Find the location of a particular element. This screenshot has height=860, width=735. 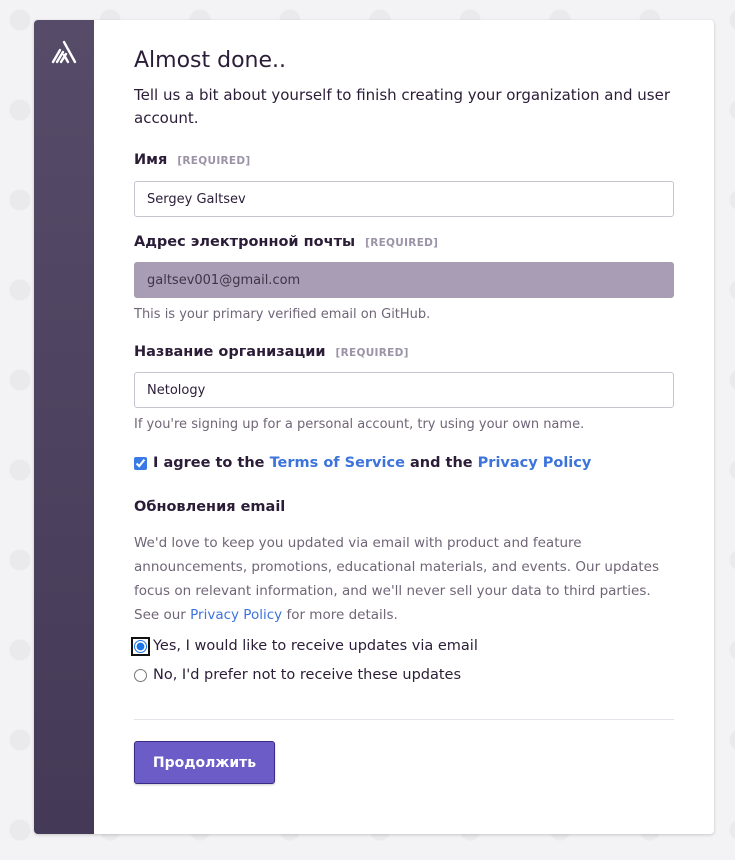

sentry-logo-icon is located at coordinates (64, 52).